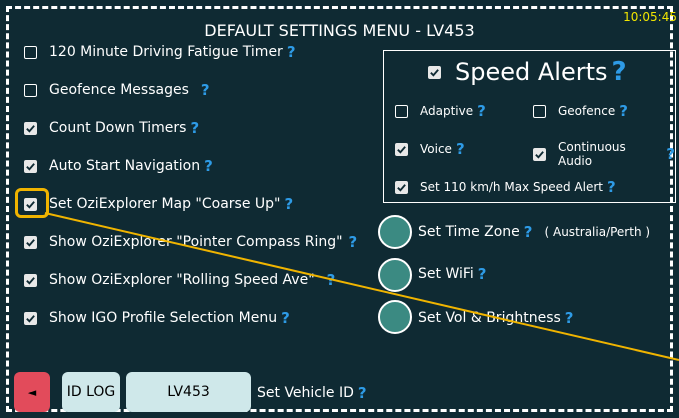  What do you see at coordinates (511, 187) in the screenshot?
I see `alert-option-label: Set 110 km/h Max Speed Alert` at bounding box center [511, 187].